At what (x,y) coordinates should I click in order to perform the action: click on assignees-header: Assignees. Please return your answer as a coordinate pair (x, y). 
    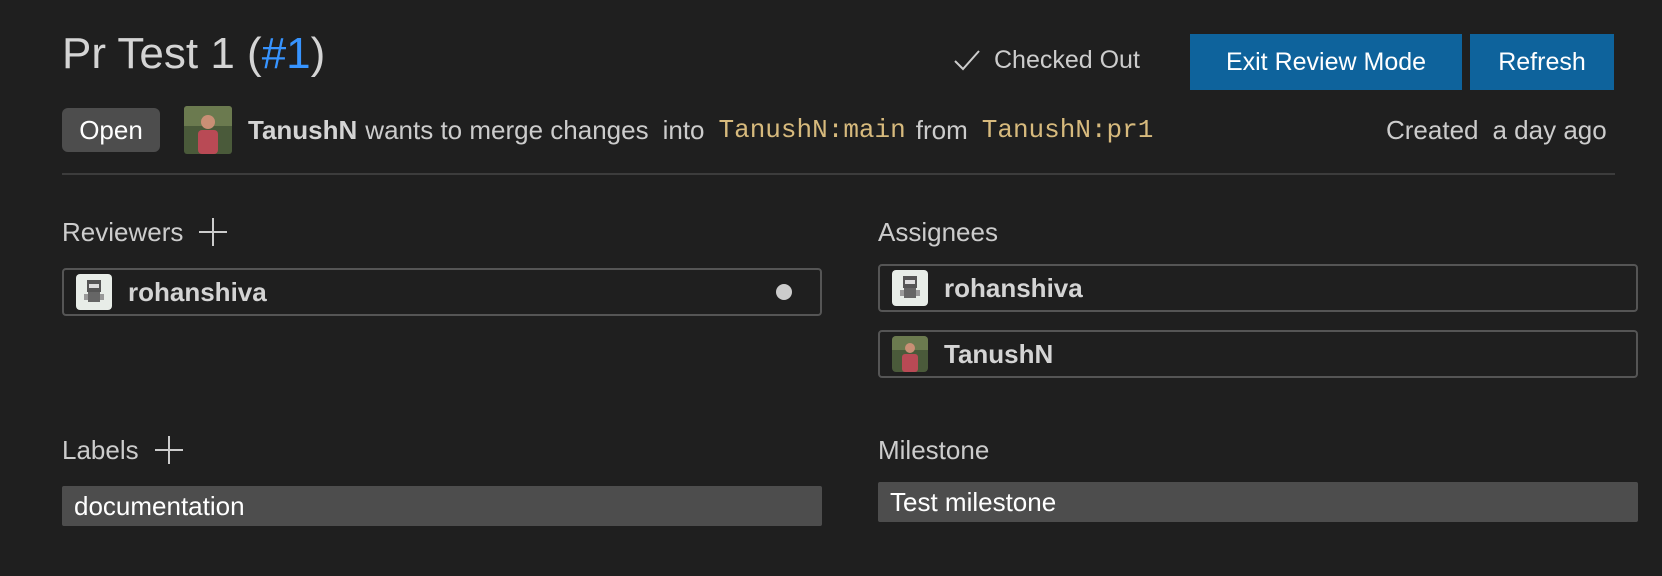
    Looking at the image, I should click on (938, 232).